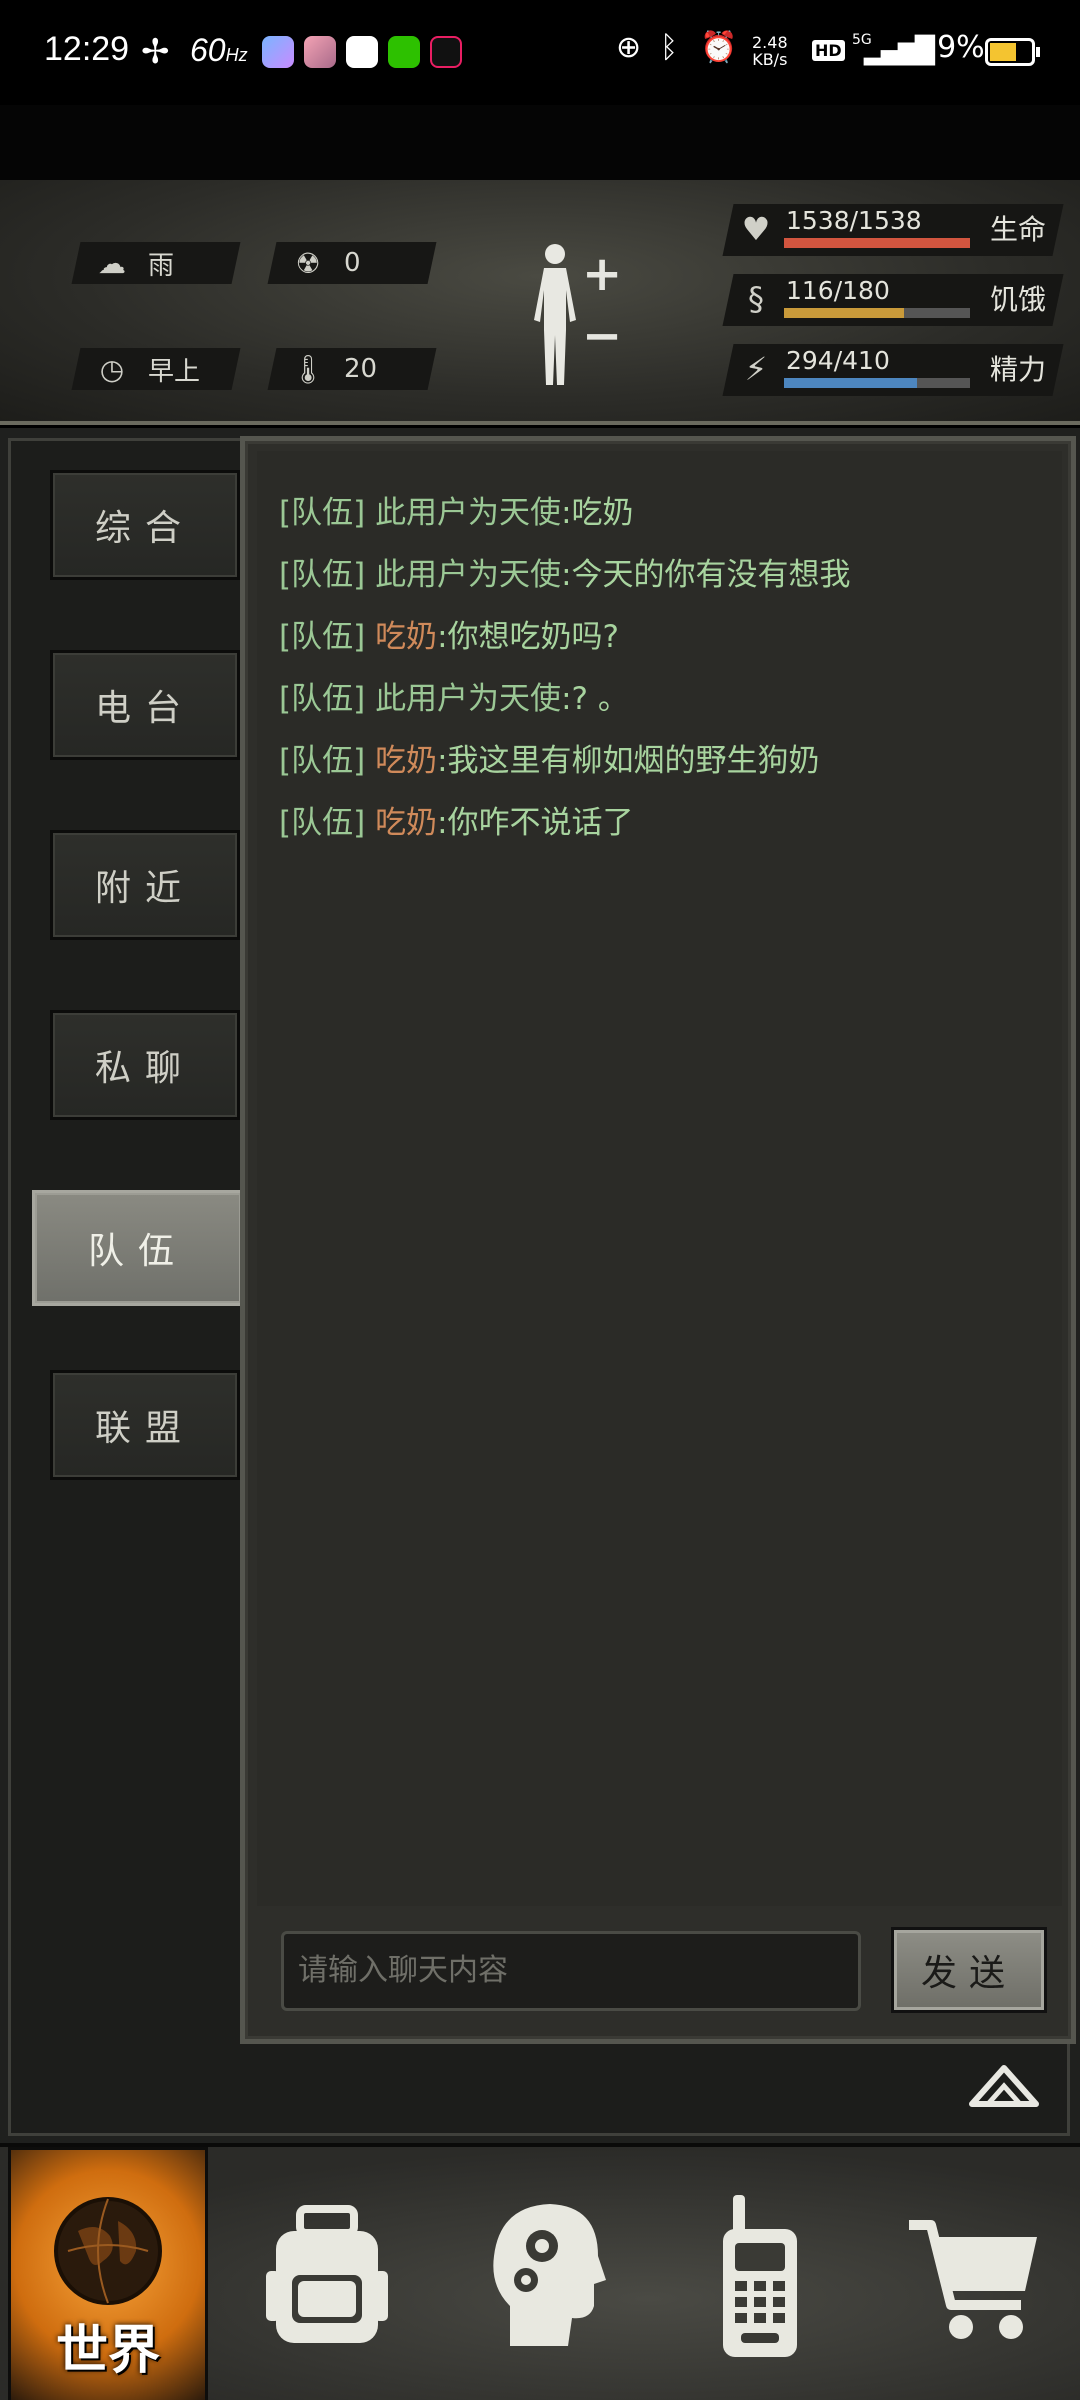 This screenshot has height=2400, width=1080. I want to click on time-chip: ◷ 早上, so click(156, 369).